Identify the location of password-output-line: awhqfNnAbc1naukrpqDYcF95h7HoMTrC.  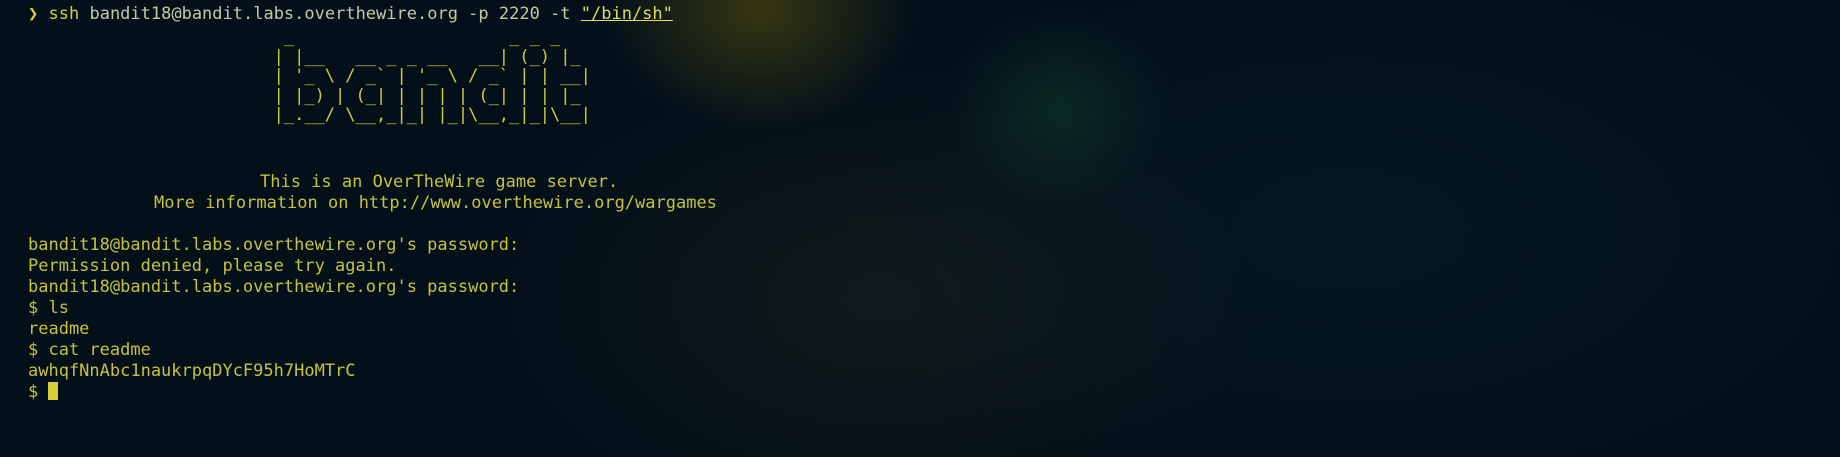
(192, 371).